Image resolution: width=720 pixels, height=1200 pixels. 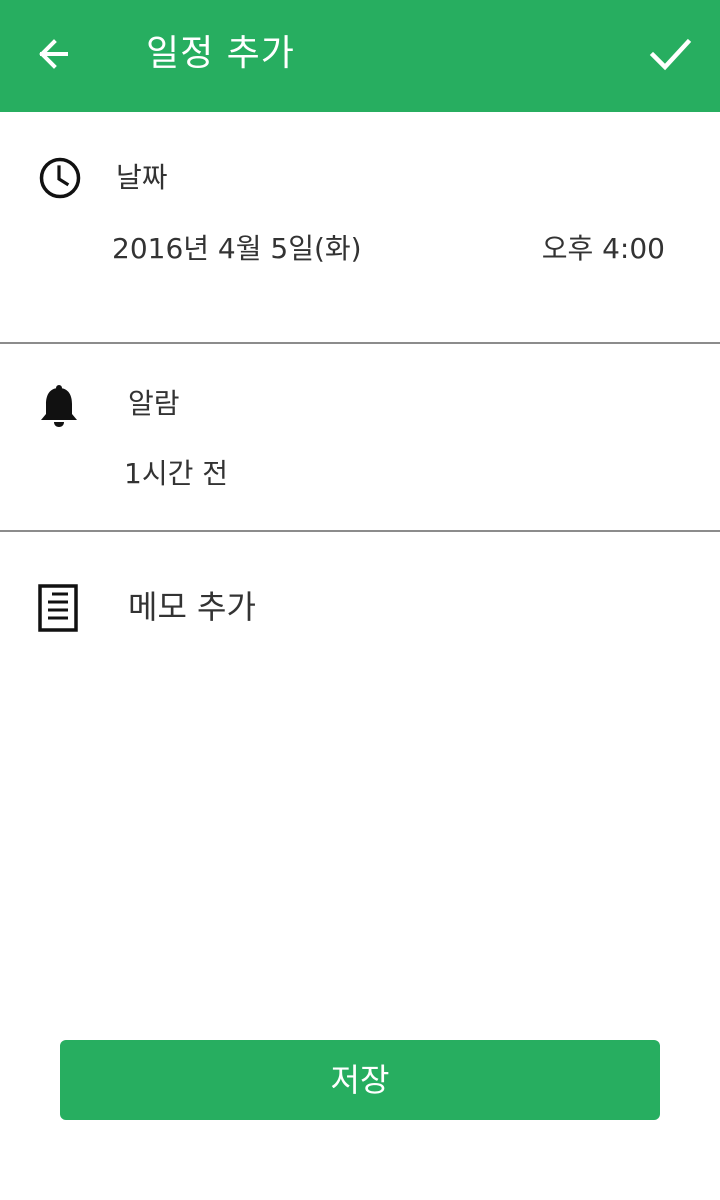 What do you see at coordinates (60, 178) in the screenshot?
I see `clock-icon` at bounding box center [60, 178].